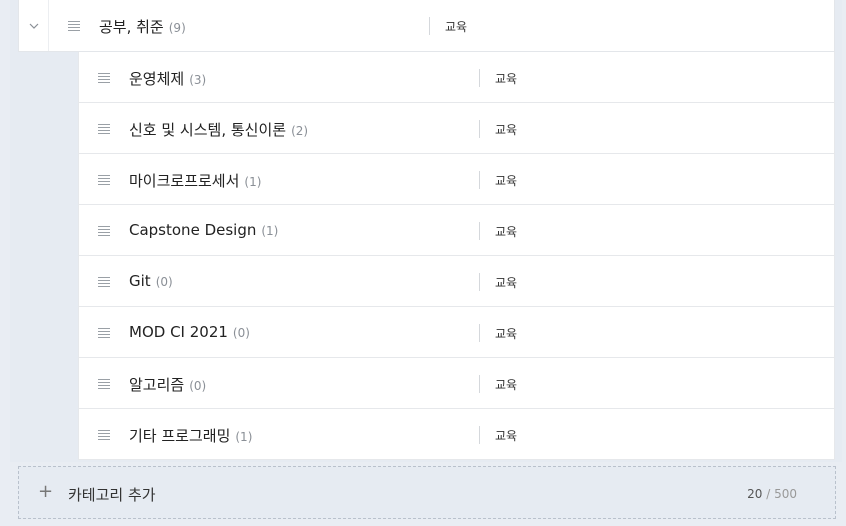 This screenshot has height=526, width=846. What do you see at coordinates (456, 332) in the screenshot?
I see `category-row: MOD CI 2021 (0) 교육` at bounding box center [456, 332].